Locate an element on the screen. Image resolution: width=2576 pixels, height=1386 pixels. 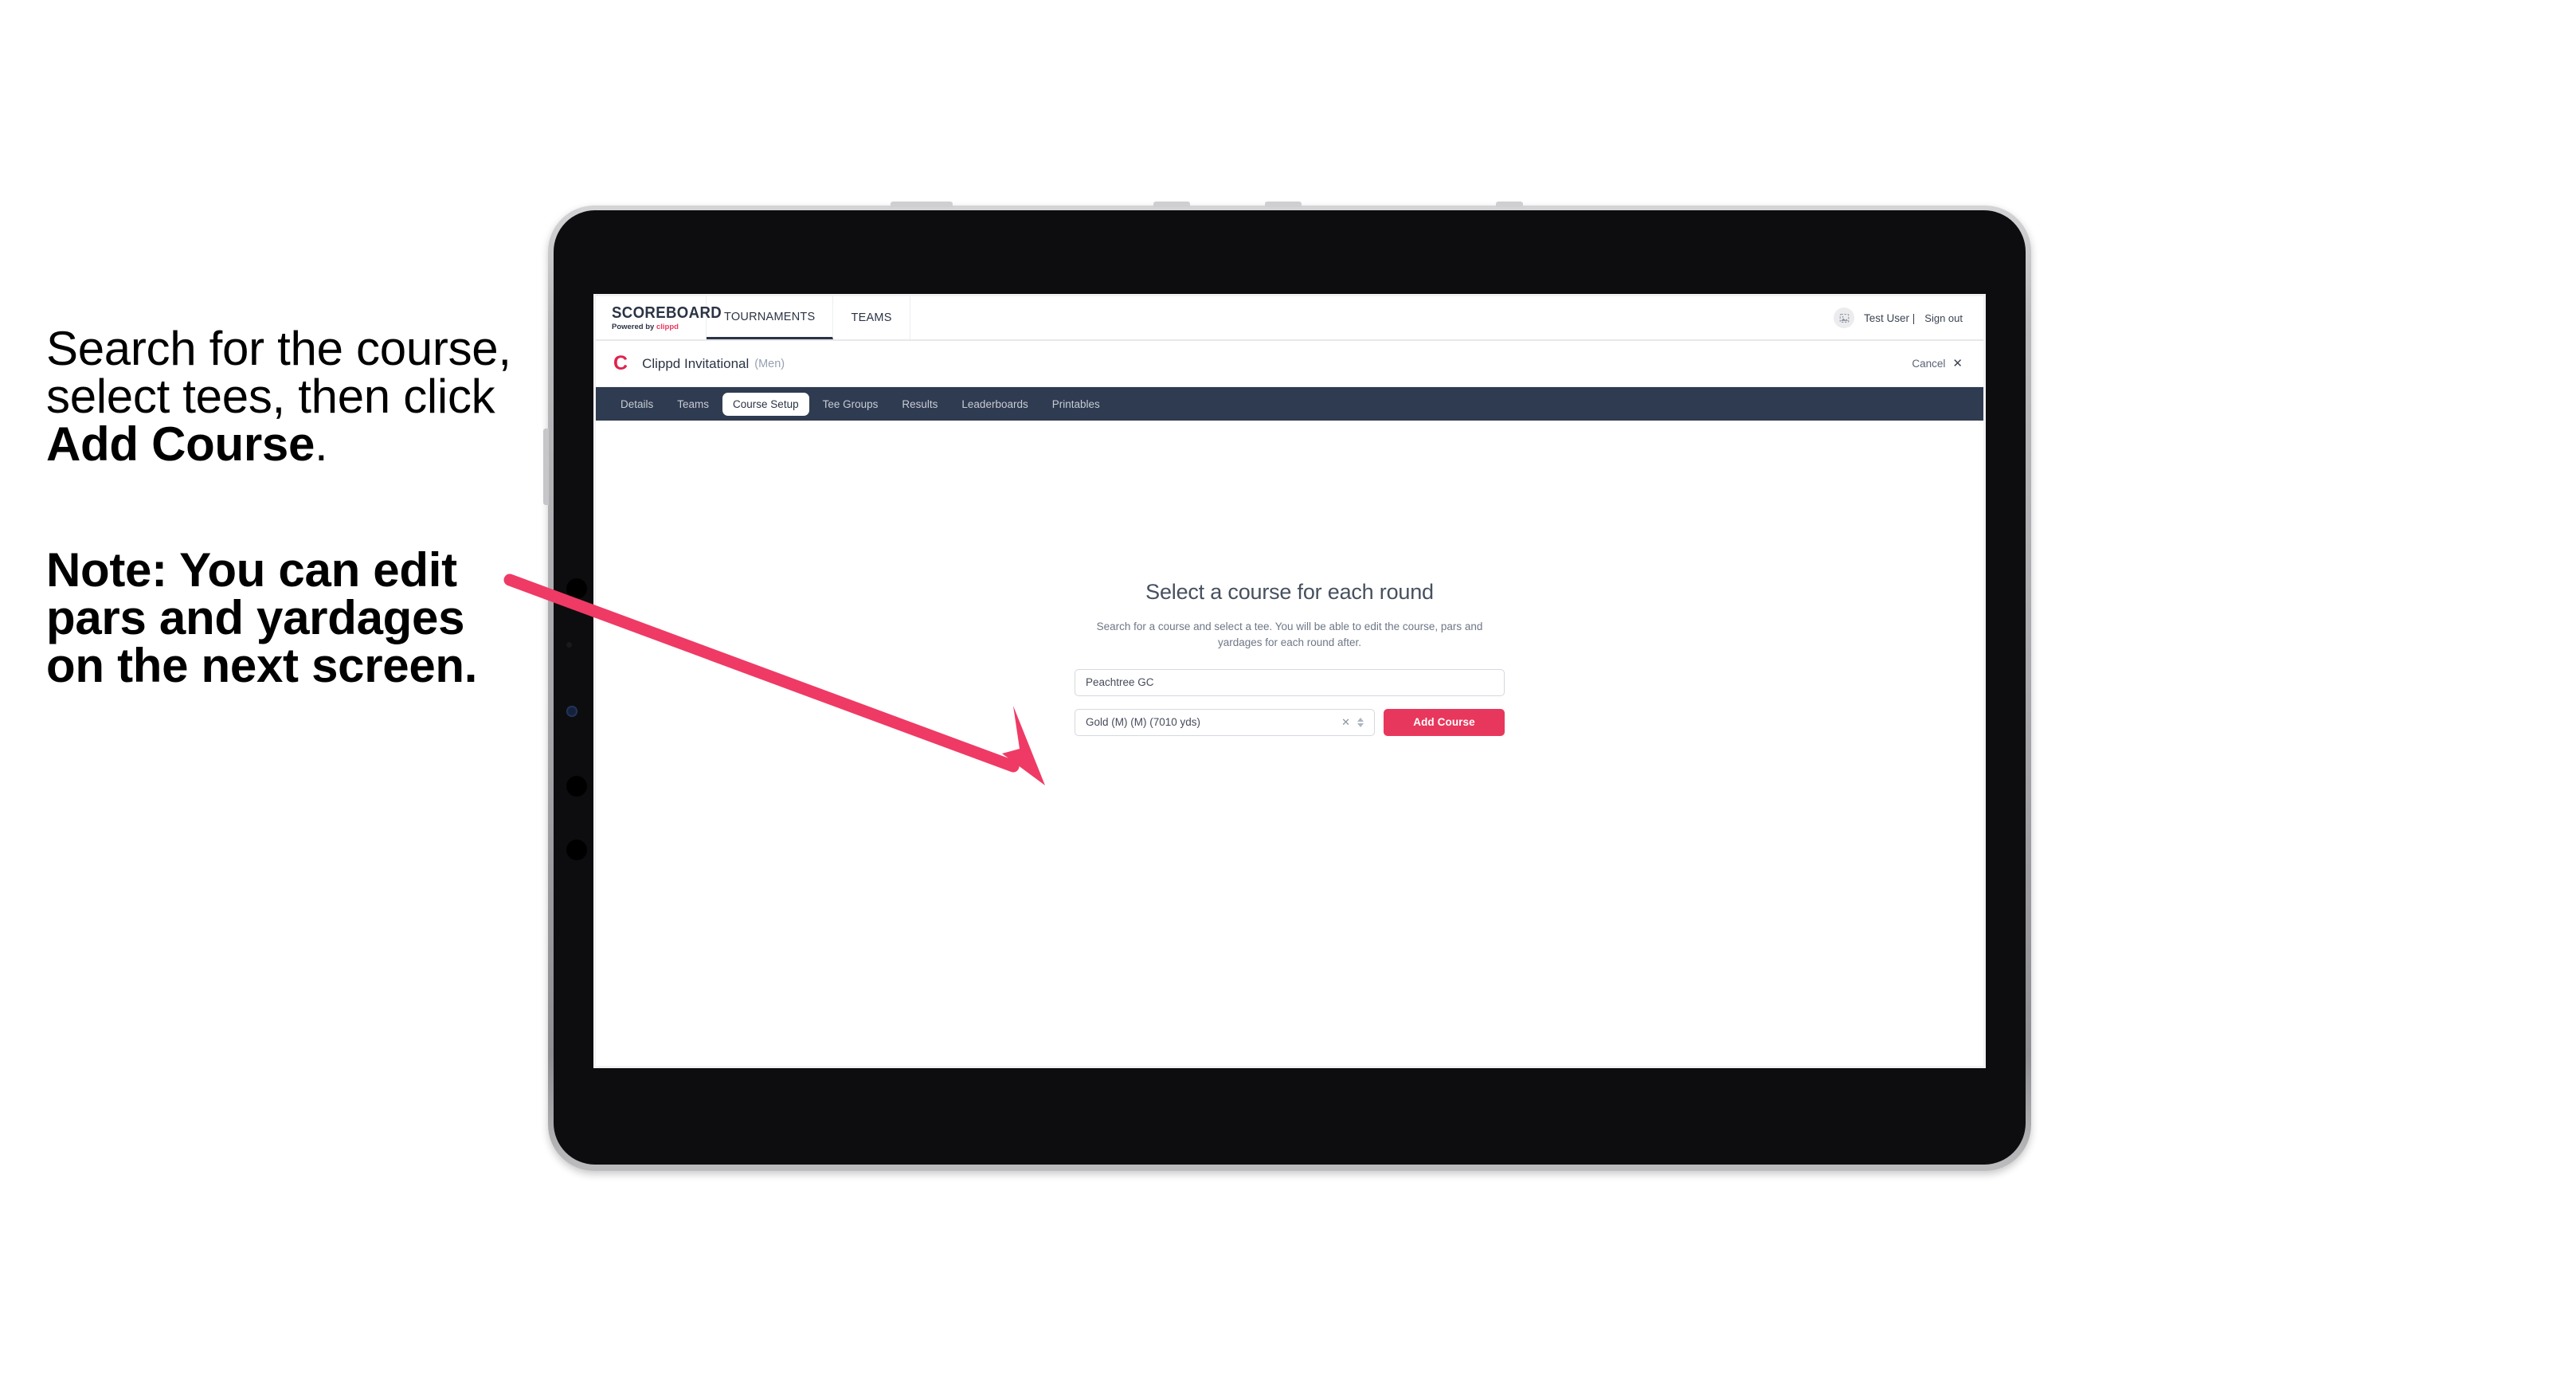
tablet-volume-button is located at coordinates (546, 467).